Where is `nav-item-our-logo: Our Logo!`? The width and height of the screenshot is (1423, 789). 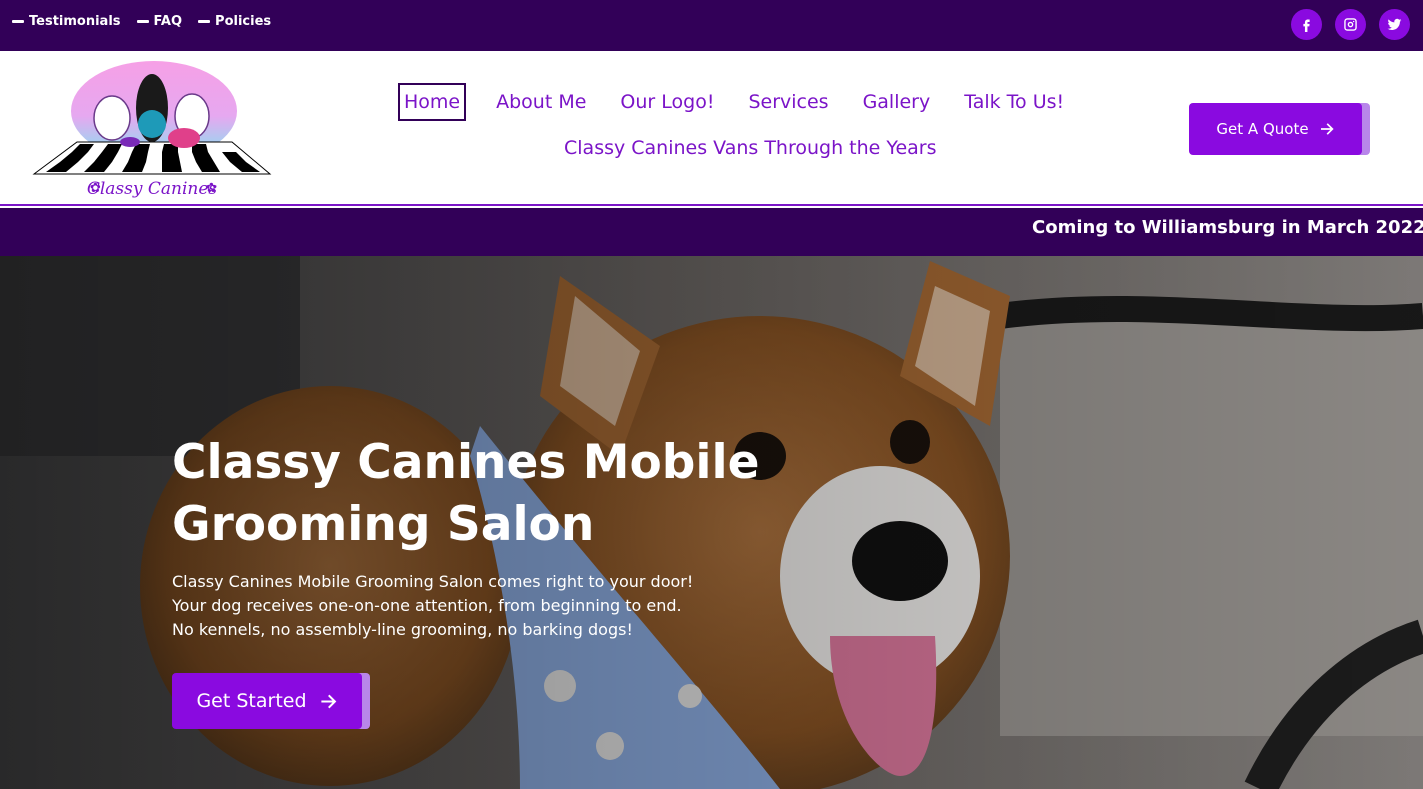
nav-item-our-logo: Our Logo! is located at coordinates (667, 102).